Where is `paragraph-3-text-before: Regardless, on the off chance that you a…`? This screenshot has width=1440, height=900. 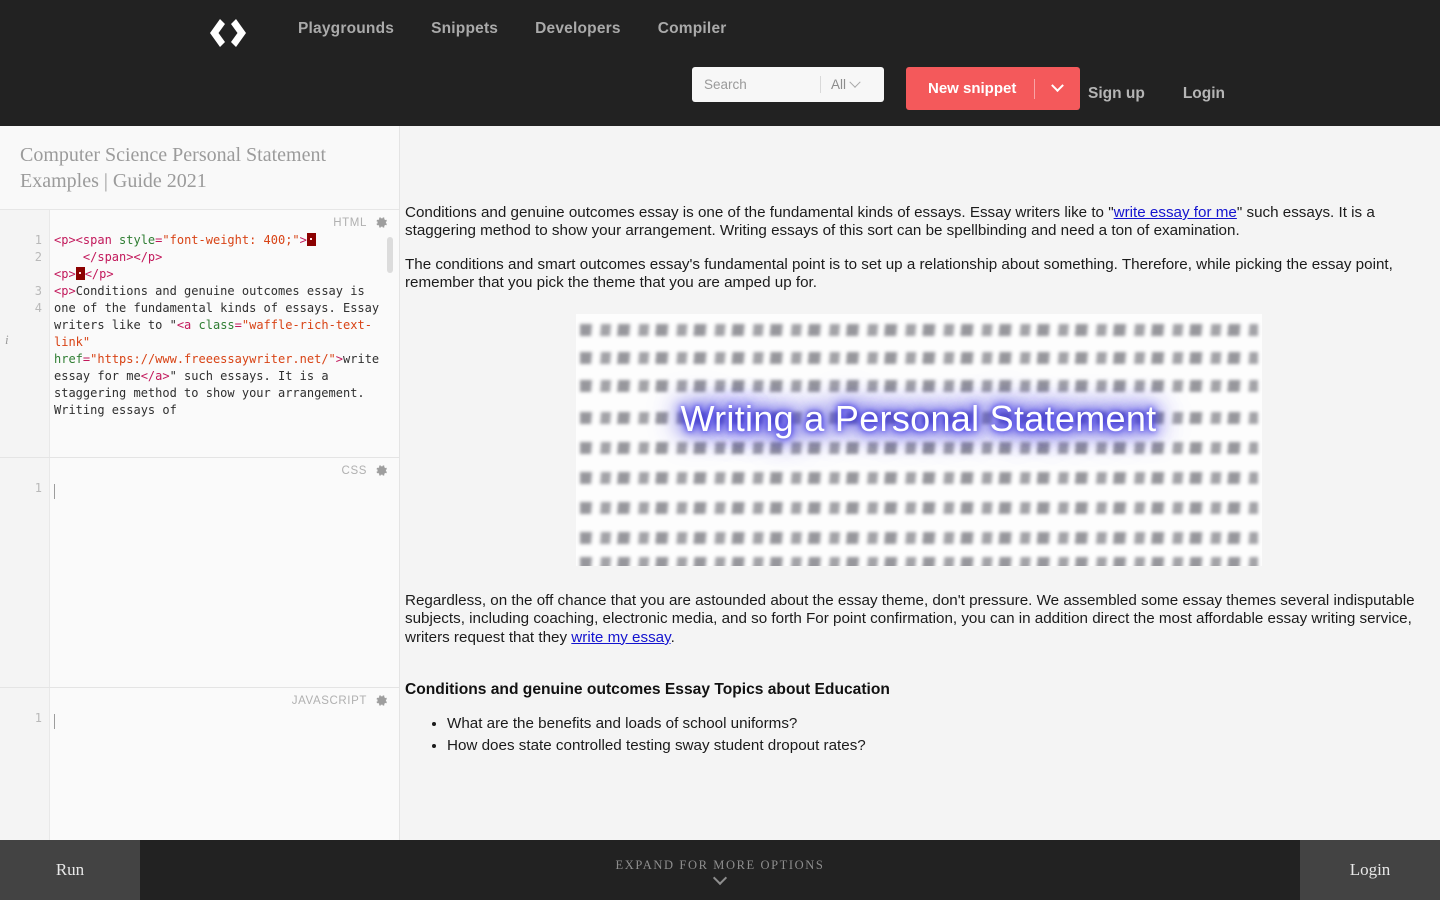
paragraph-3-text-before: Regardless, on the off chance that you a… is located at coordinates (910, 619).